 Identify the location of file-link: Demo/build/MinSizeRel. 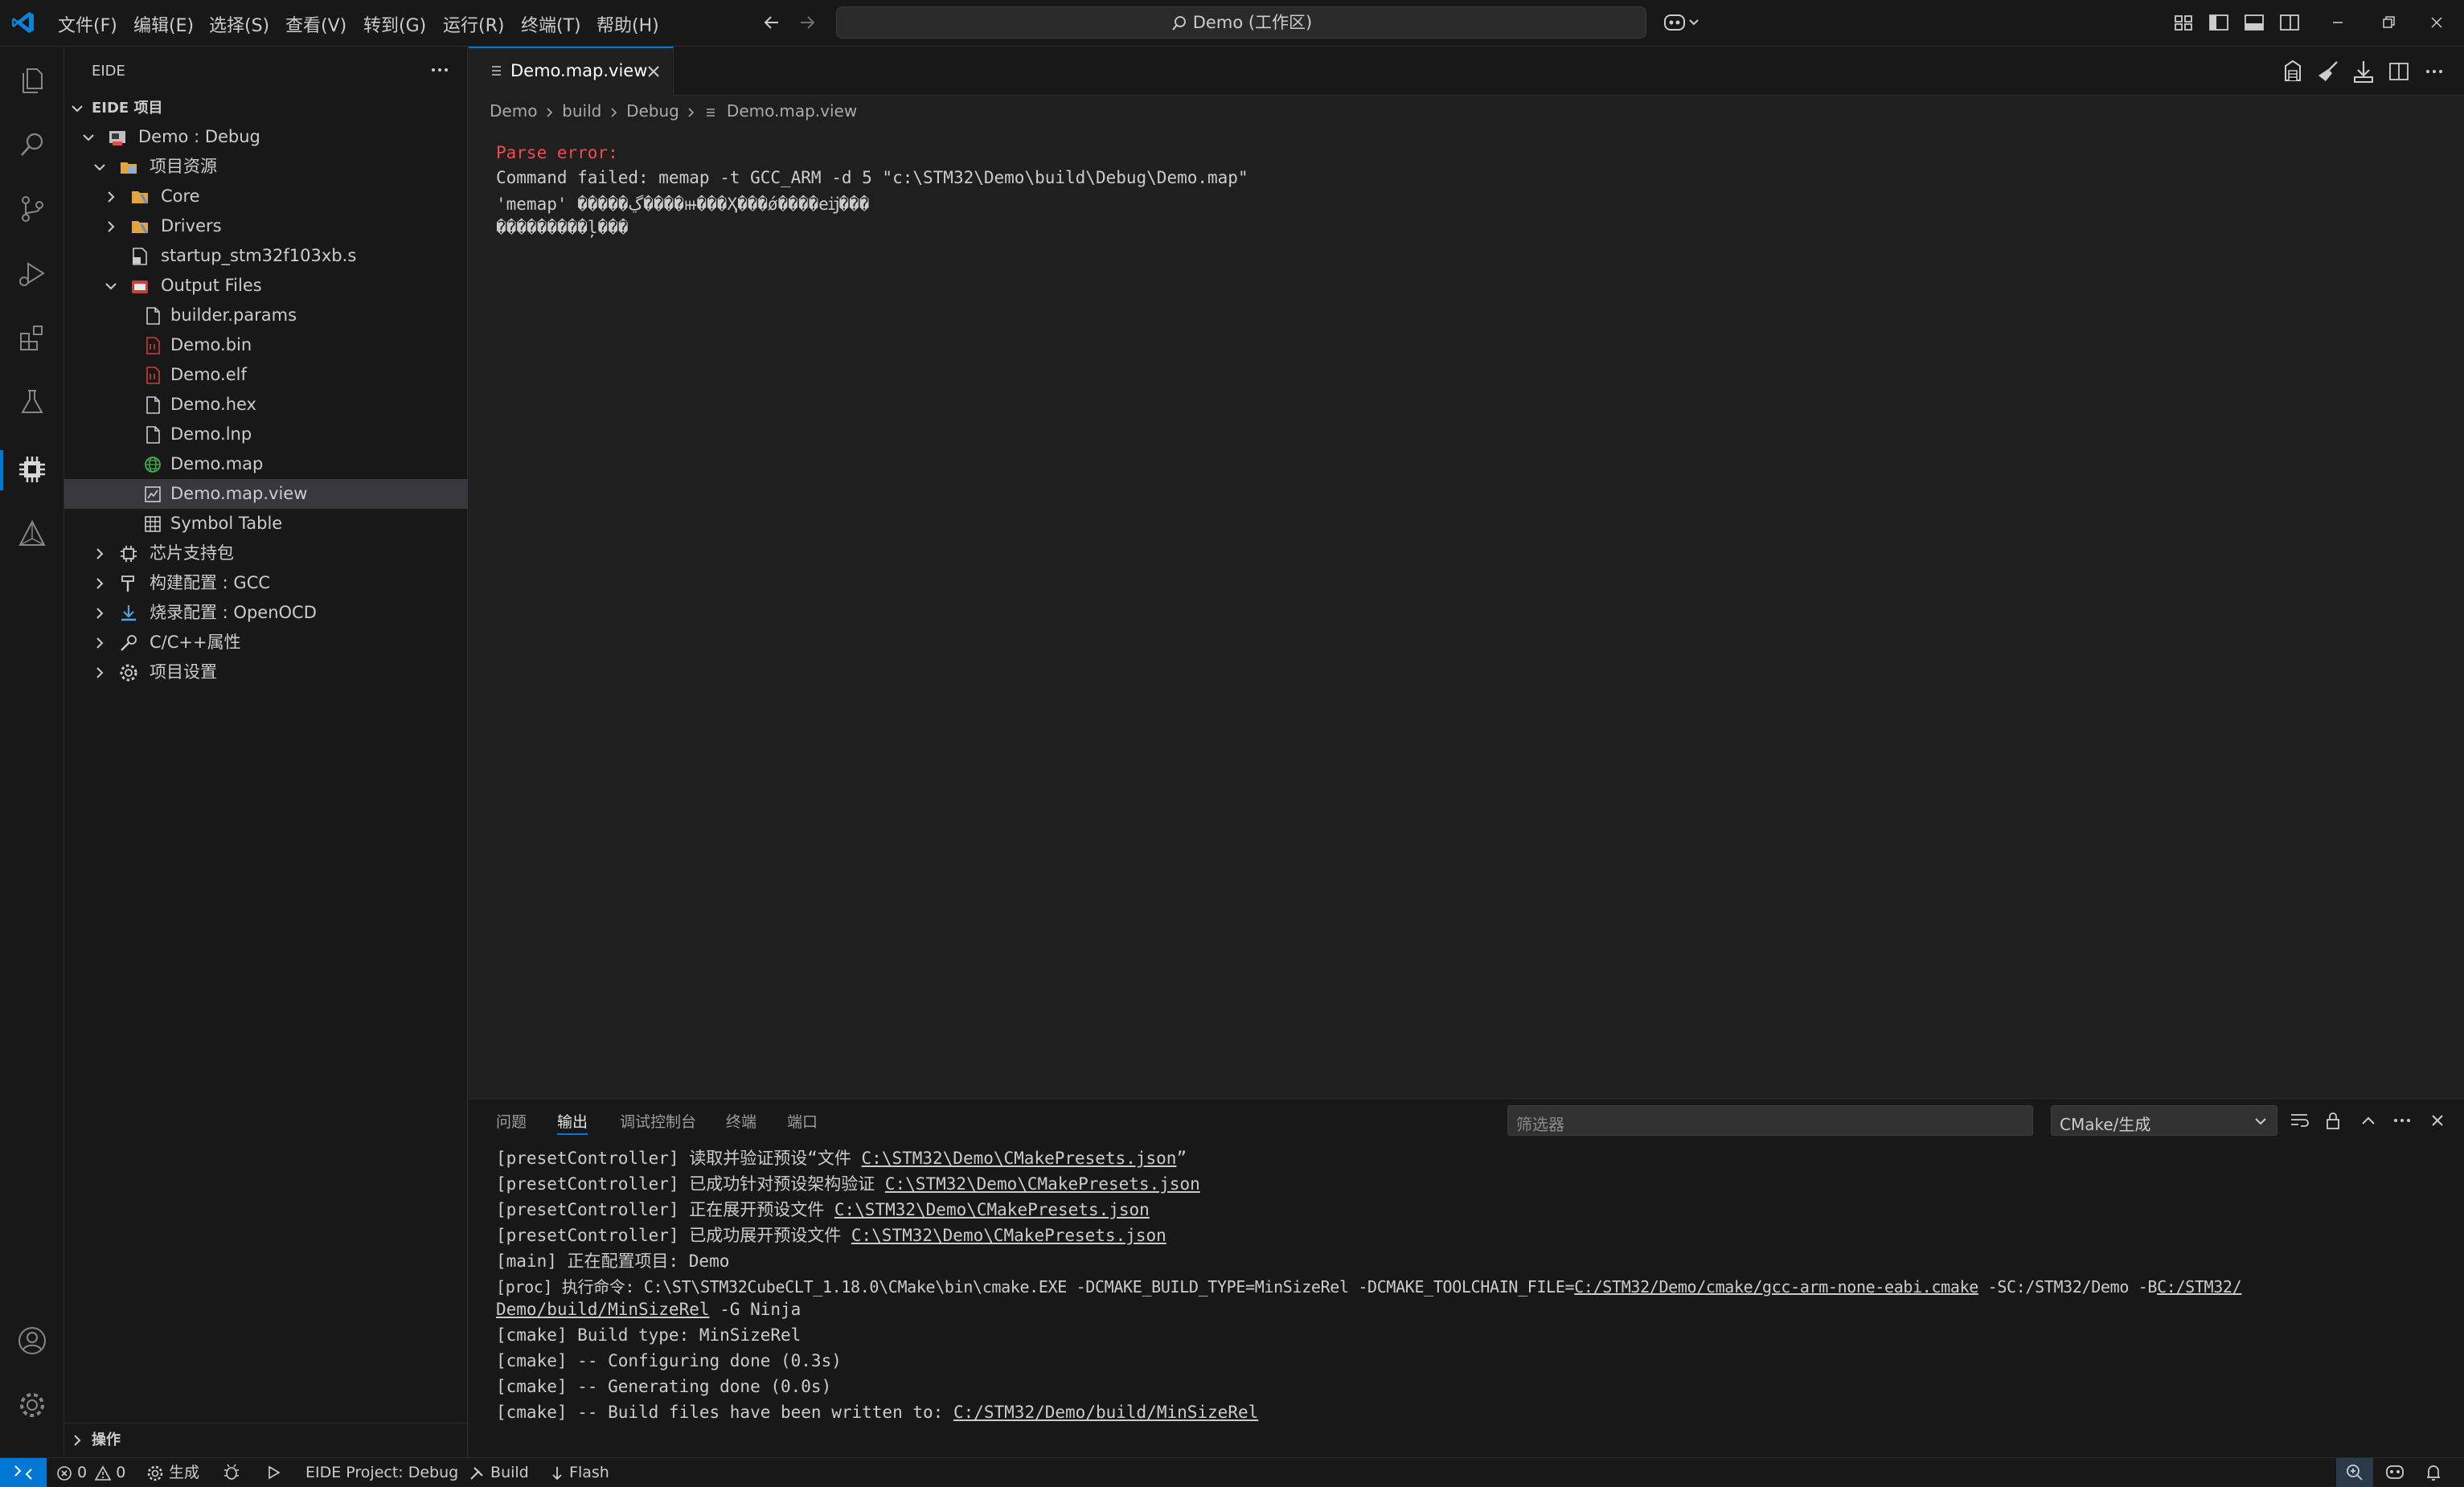
(603, 1309).